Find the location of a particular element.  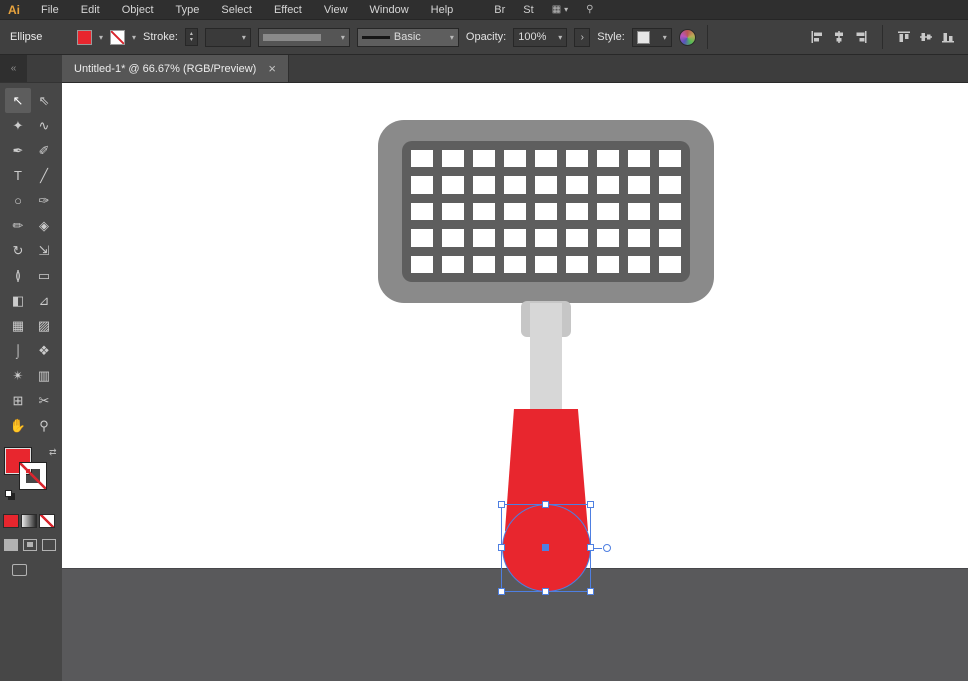

perspective-grid-tool: ⊿ is located at coordinates (44, 300).